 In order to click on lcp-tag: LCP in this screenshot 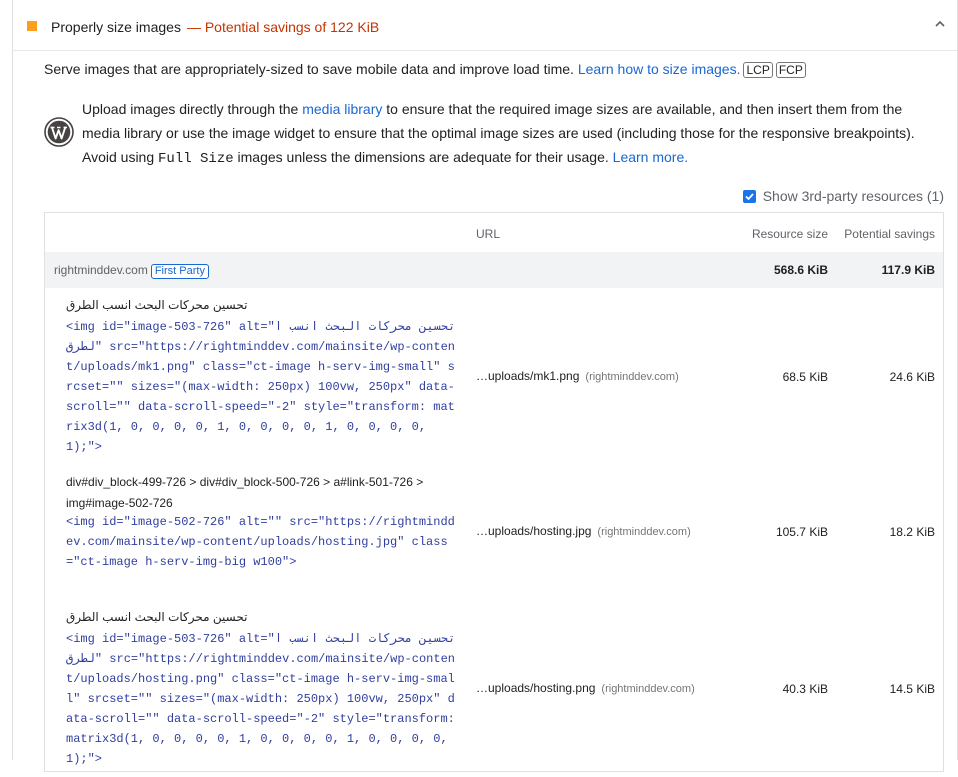, I will do `click(758, 70)`.